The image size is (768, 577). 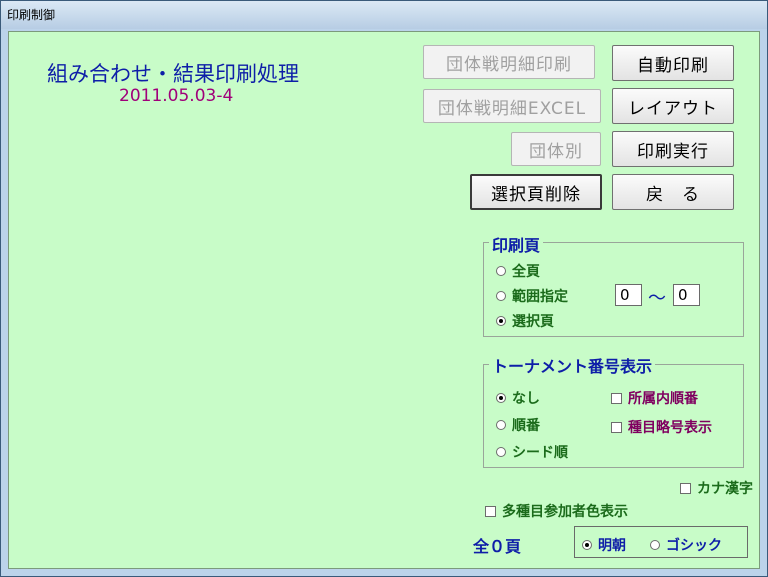 I want to click on checkbox-kana-kanji: カナ漢字, so click(x=716, y=488).